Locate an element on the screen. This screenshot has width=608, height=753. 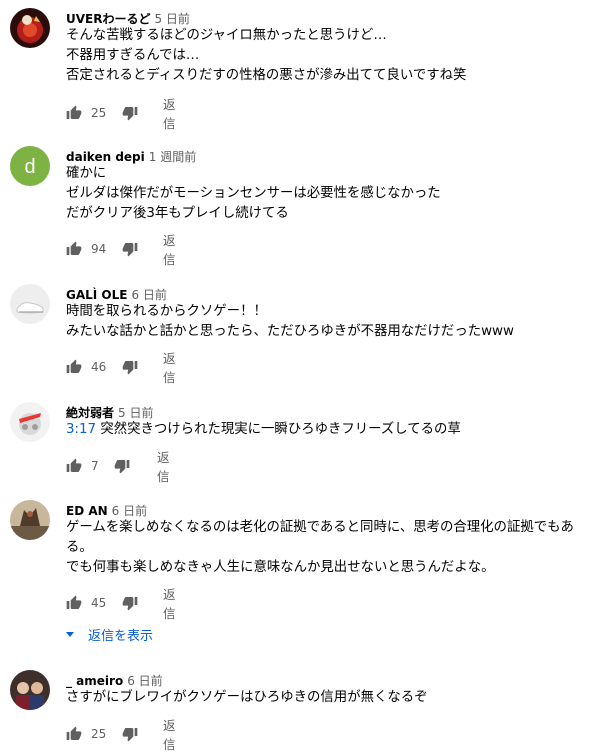
like-count: 94 is located at coordinates (99, 249).